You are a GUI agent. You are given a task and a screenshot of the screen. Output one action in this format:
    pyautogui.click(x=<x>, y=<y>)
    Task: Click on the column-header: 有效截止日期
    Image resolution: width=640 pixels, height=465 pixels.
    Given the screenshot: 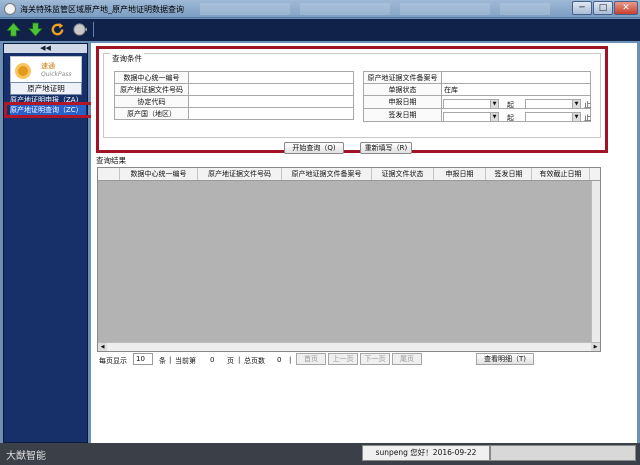 What is the action you would take?
    pyautogui.click(x=561, y=174)
    